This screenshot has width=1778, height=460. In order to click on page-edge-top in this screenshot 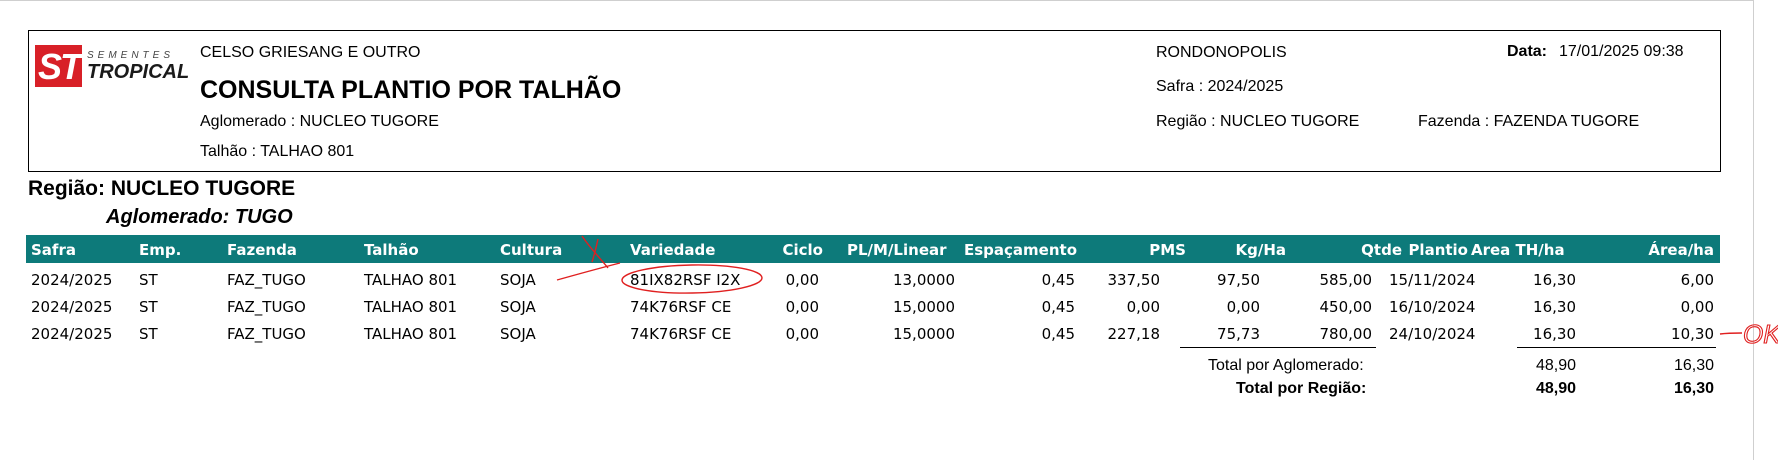, I will do `click(877, 0)`.